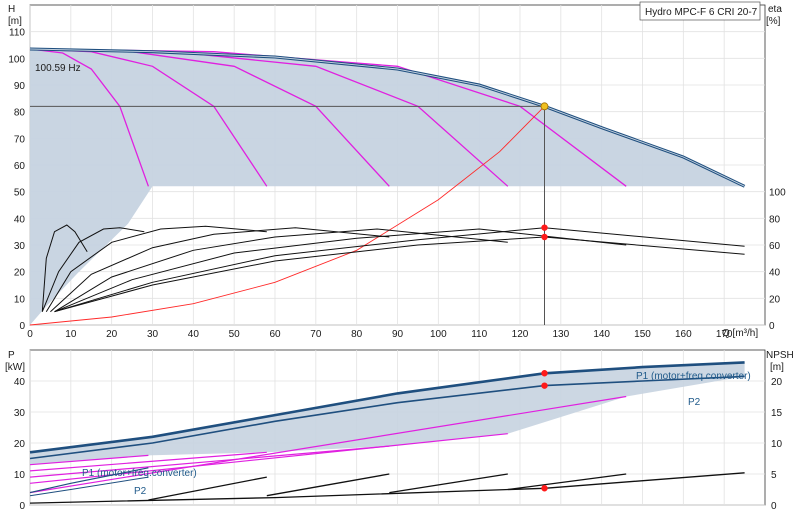 Image resolution: width=800 pixels, height=525 pixels. Describe the element at coordinates (773, 21) in the screenshot. I see `eta-axis-unit: [%]` at that location.